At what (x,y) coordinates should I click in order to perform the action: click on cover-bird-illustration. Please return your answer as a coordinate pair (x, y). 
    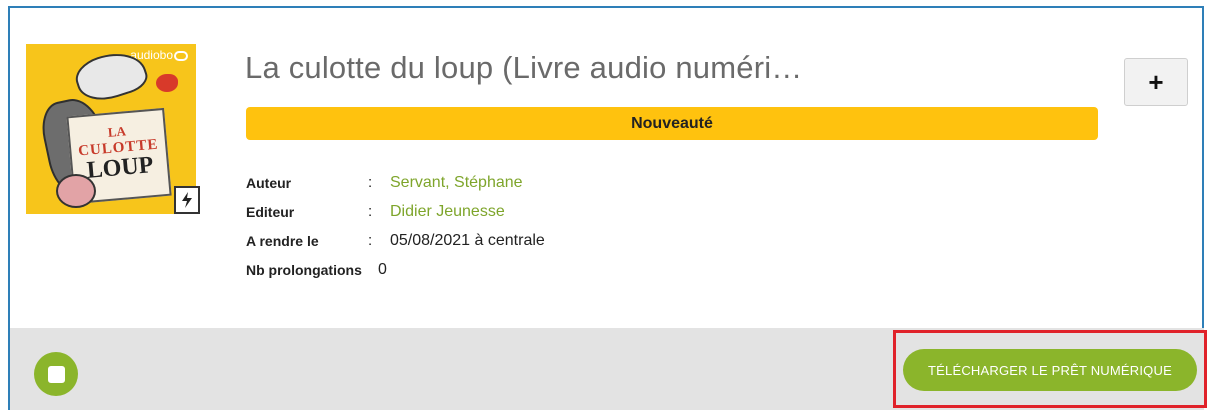
    Looking at the image, I should click on (167, 83).